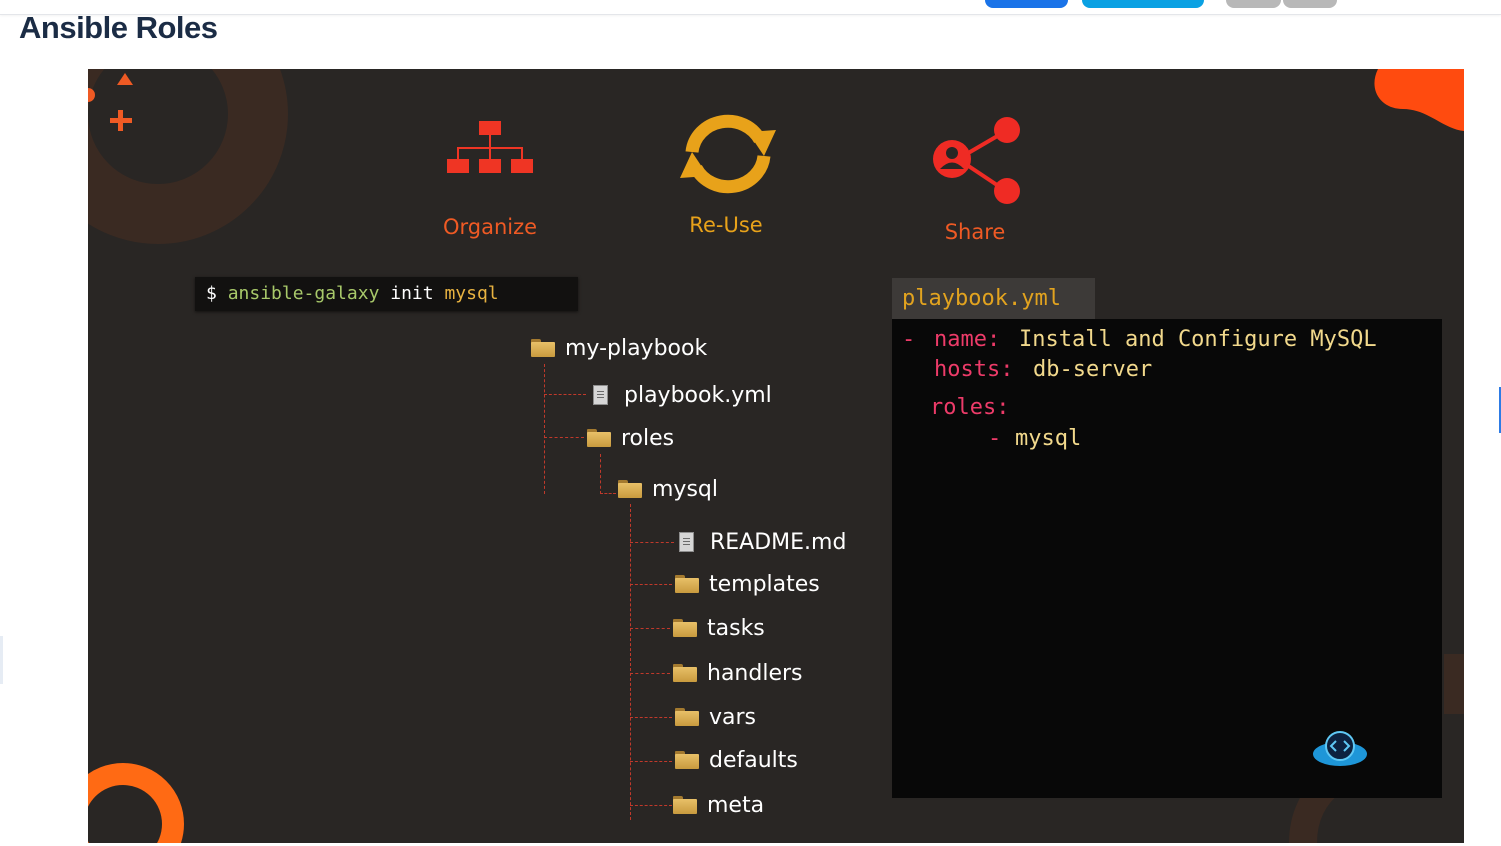  I want to click on tree-item-vars: vars, so click(715, 717).